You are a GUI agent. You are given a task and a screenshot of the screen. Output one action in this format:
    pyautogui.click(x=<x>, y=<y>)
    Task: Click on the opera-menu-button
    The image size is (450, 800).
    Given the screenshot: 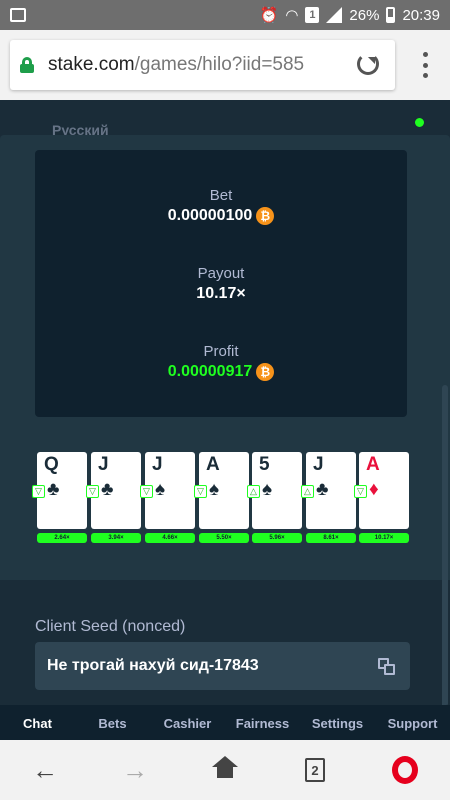 What is the action you would take?
    pyautogui.click(x=405, y=770)
    